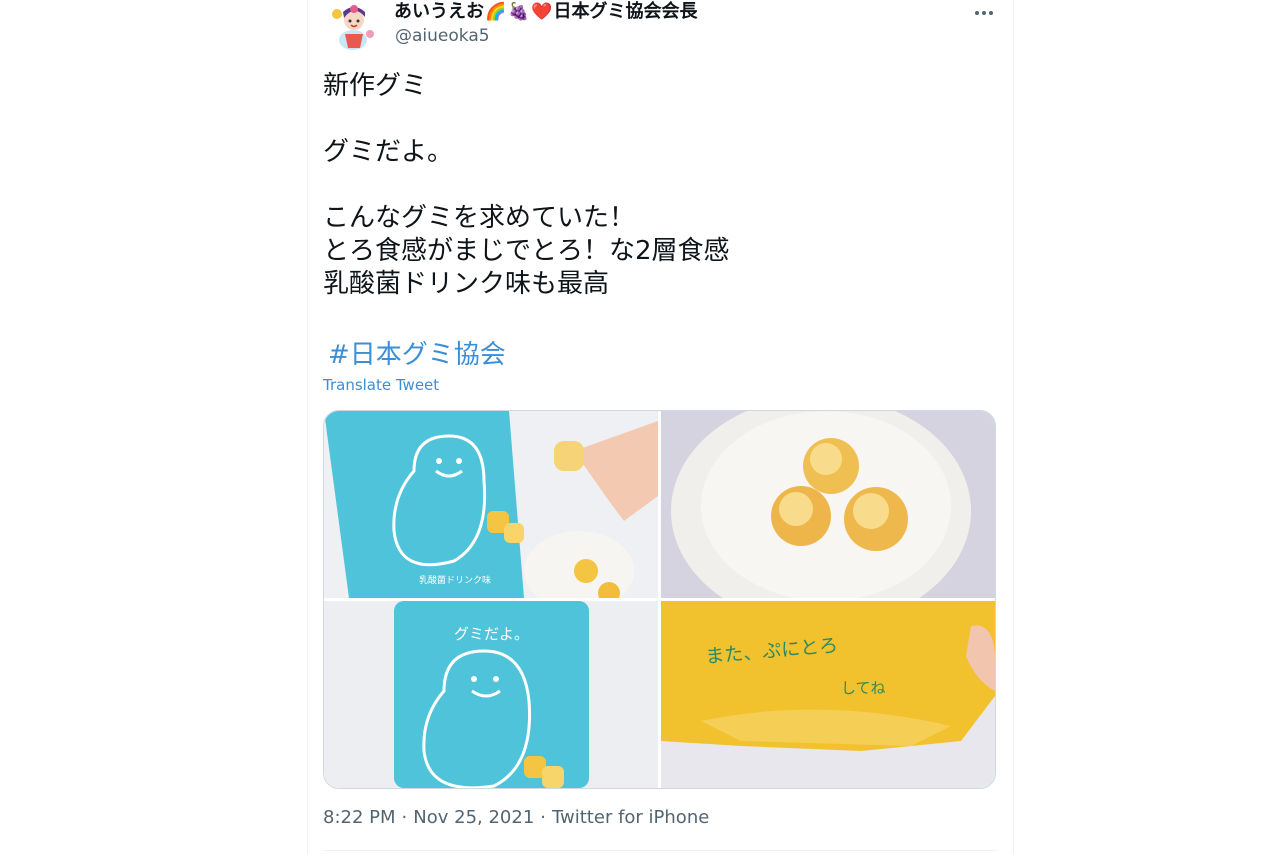 Image resolution: width=1280 pixels, height=854 pixels. I want to click on package-front-image: グミだよ。, so click(491, 694).